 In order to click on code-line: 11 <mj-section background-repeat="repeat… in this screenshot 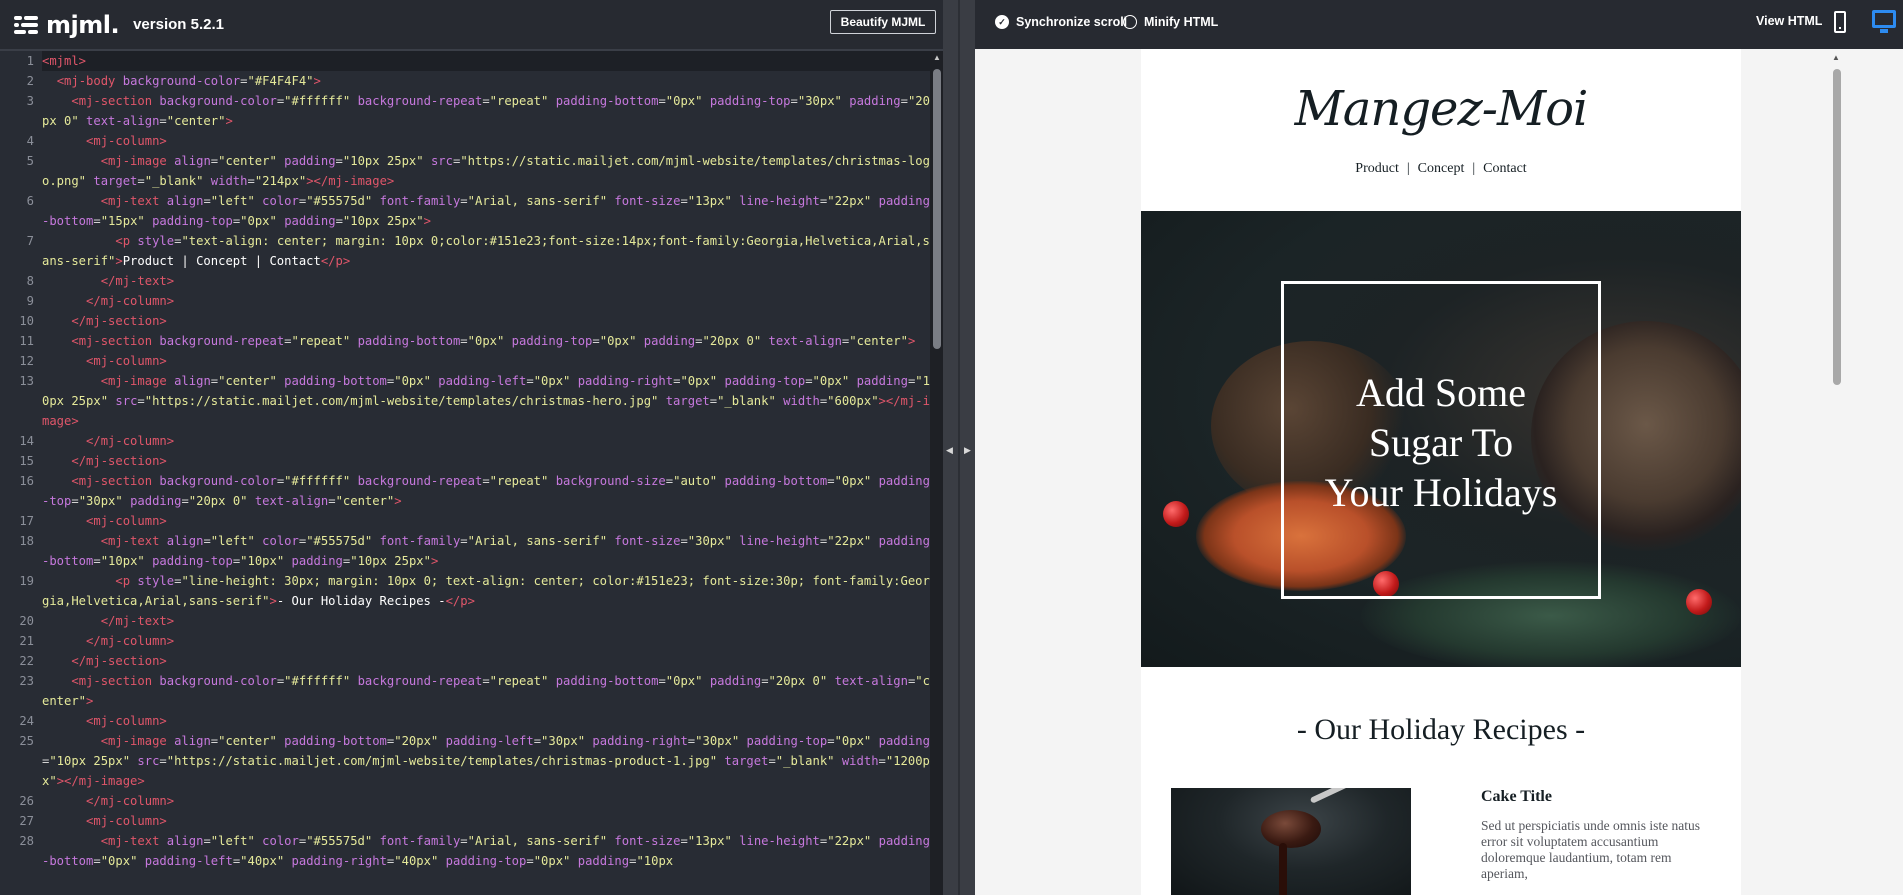, I will do `click(465, 341)`.